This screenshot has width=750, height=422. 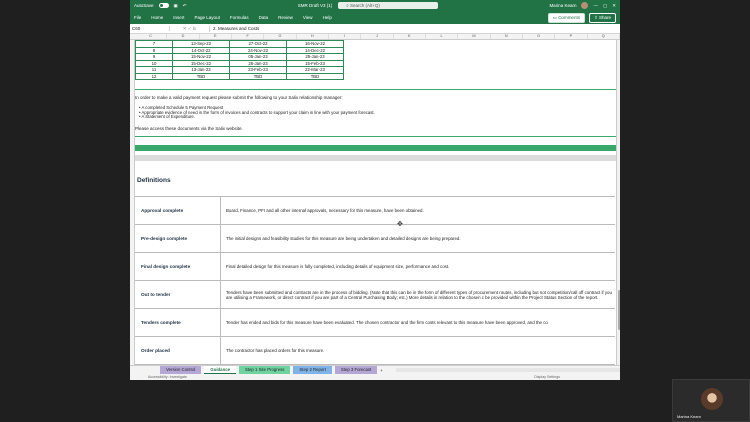 I want to click on comments-button: ▭ Comments, so click(x=566, y=17).